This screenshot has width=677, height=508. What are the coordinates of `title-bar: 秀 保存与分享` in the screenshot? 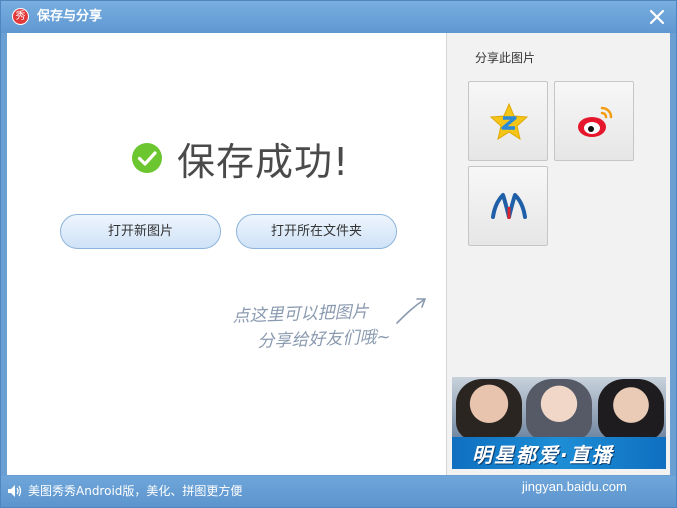 It's located at (338, 17).